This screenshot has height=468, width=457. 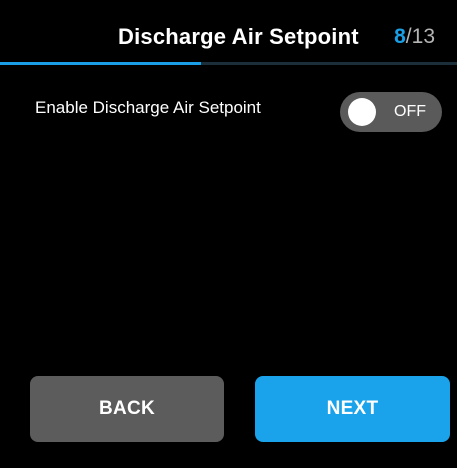 What do you see at coordinates (400, 36) in the screenshot?
I see `step-current: 8` at bounding box center [400, 36].